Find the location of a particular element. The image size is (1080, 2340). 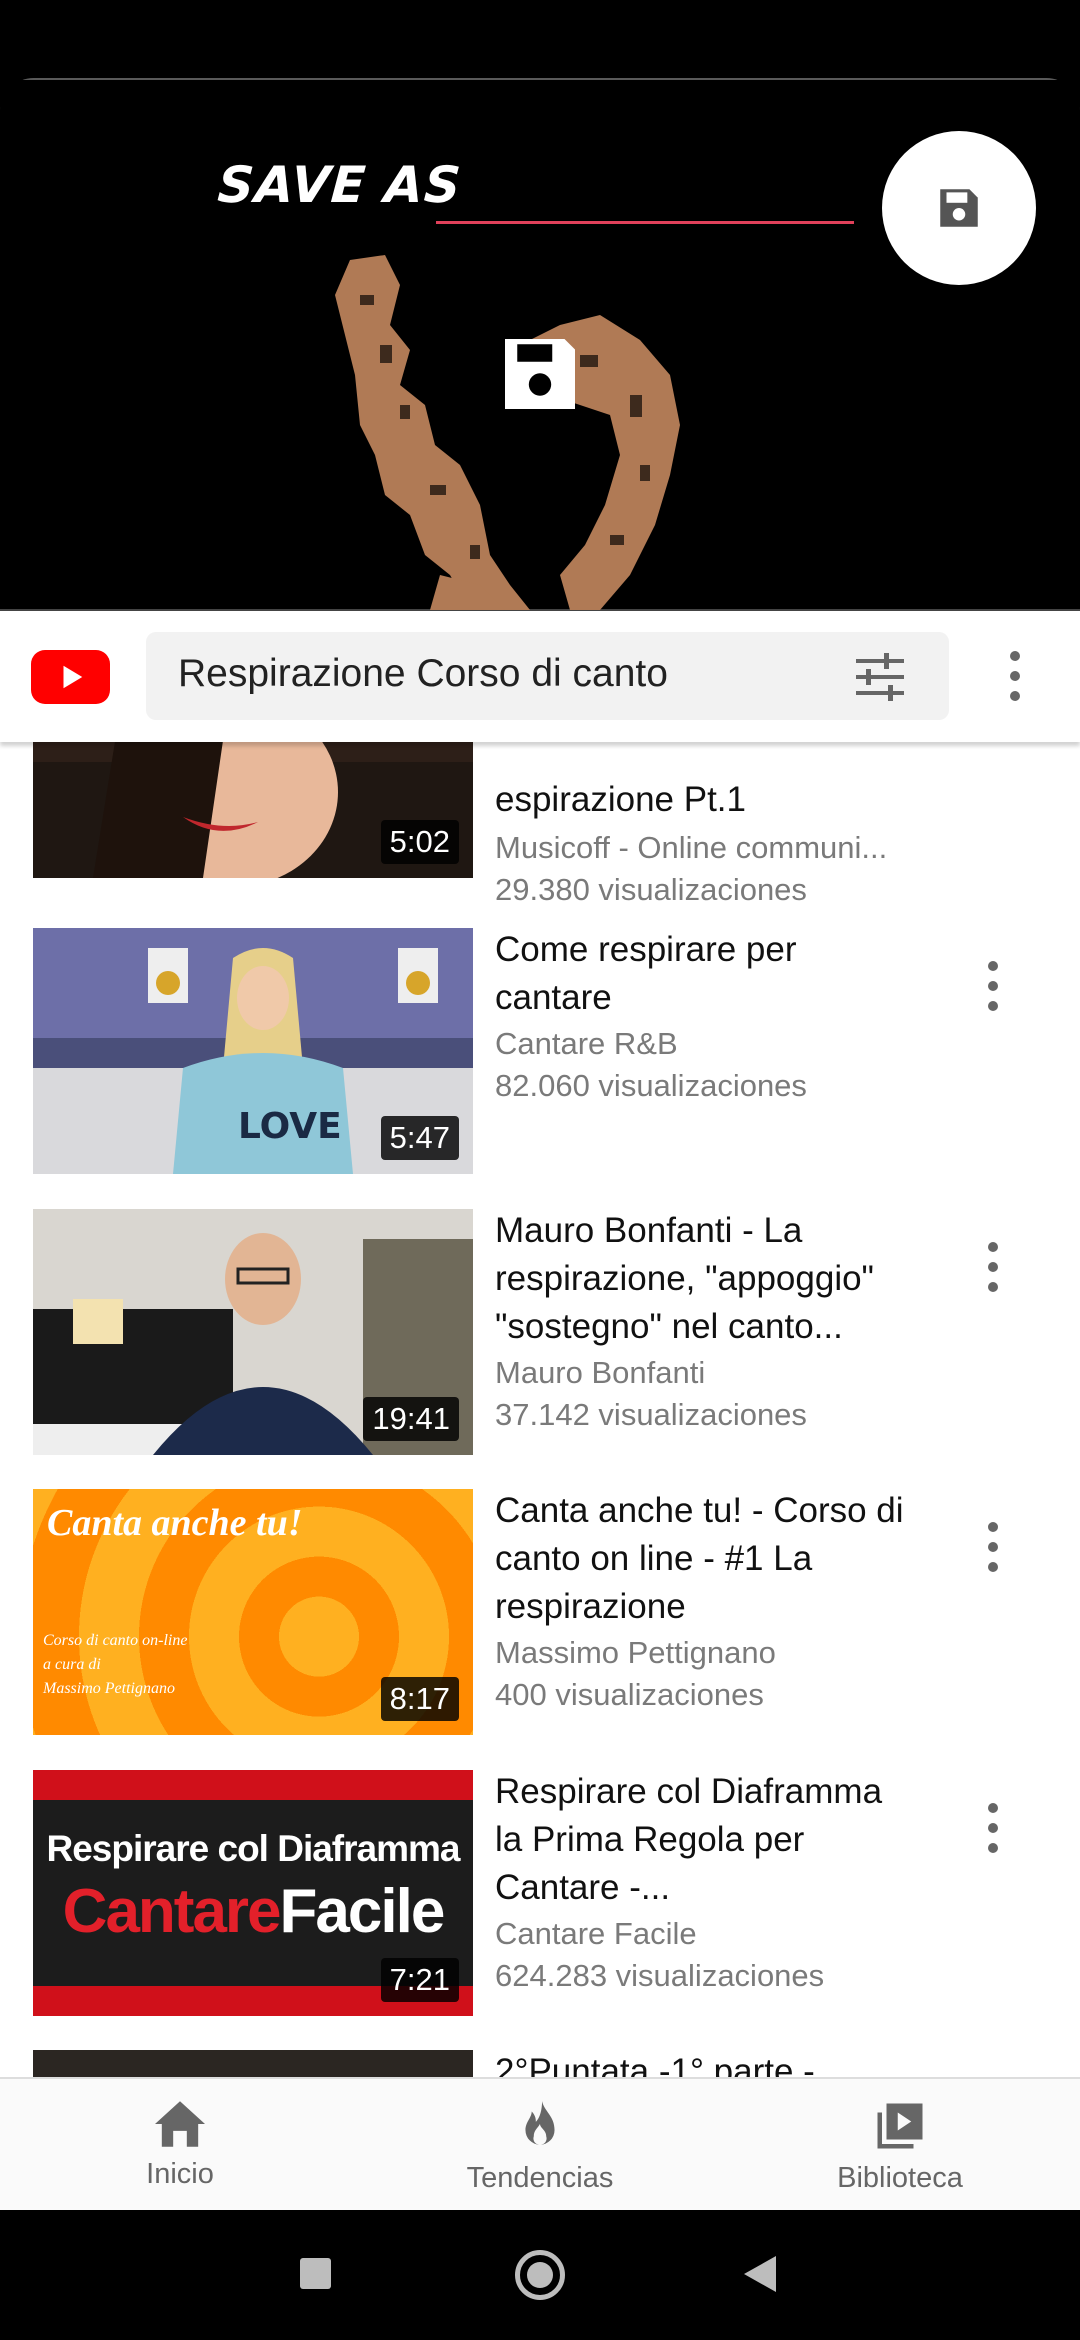

library-icon is located at coordinates (900, 2126).